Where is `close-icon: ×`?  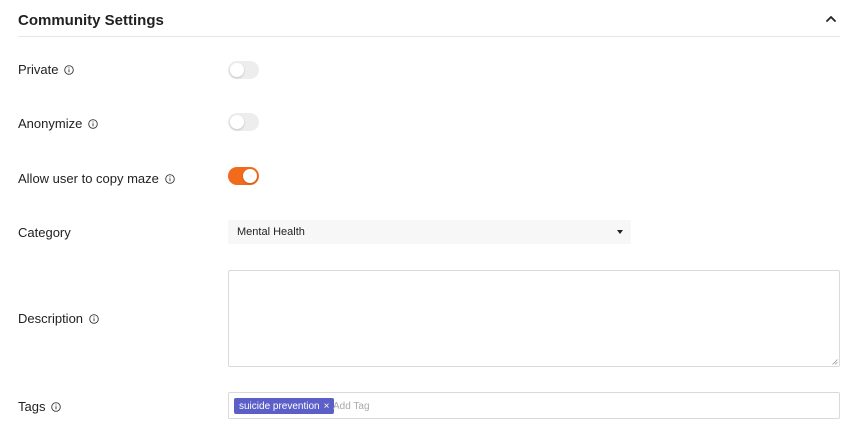 close-icon: × is located at coordinates (327, 406).